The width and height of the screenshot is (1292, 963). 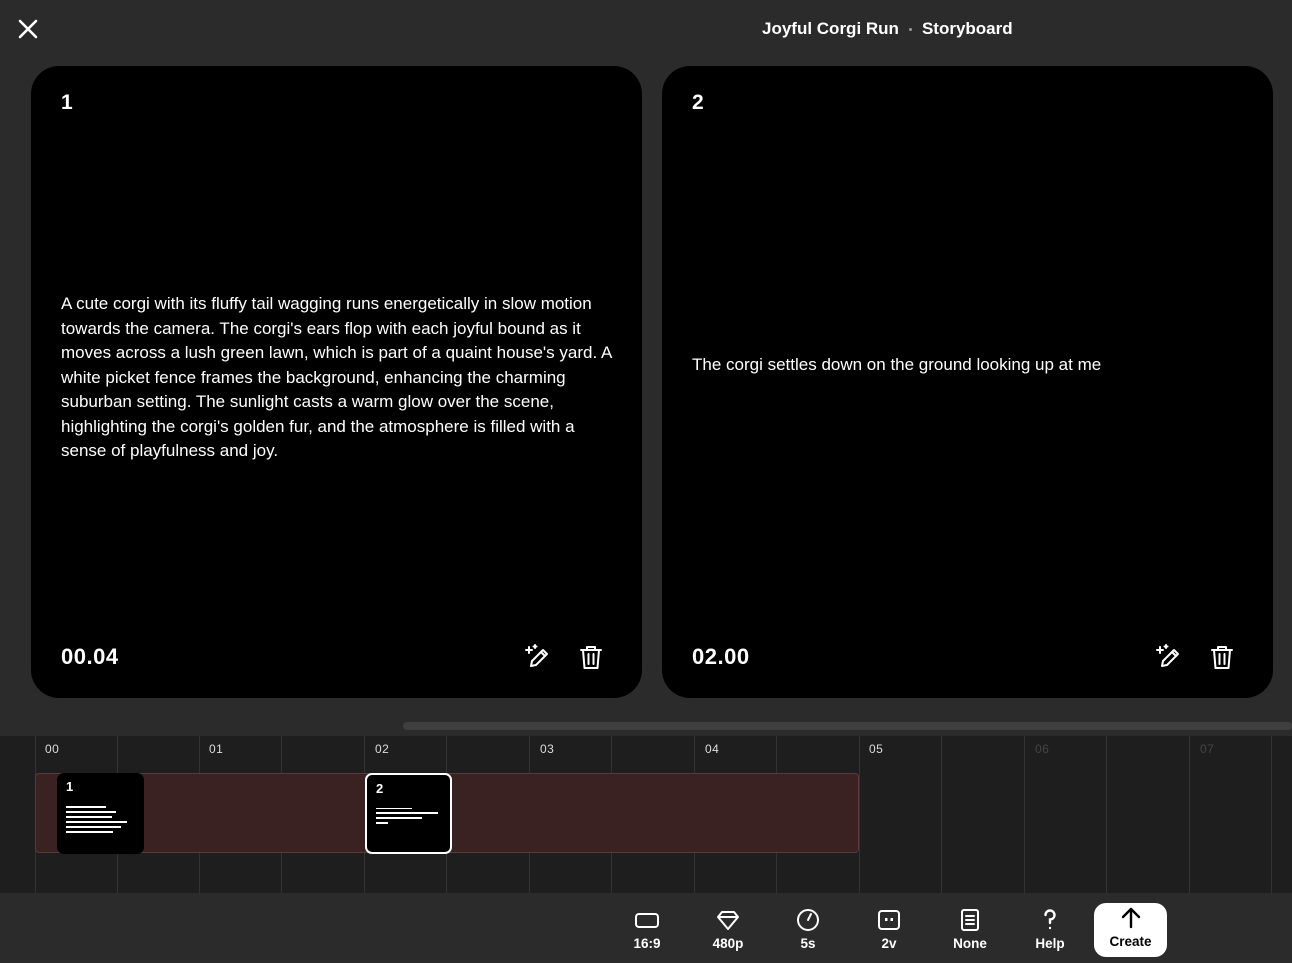 I want to click on preset-label: None, so click(x=970, y=943).